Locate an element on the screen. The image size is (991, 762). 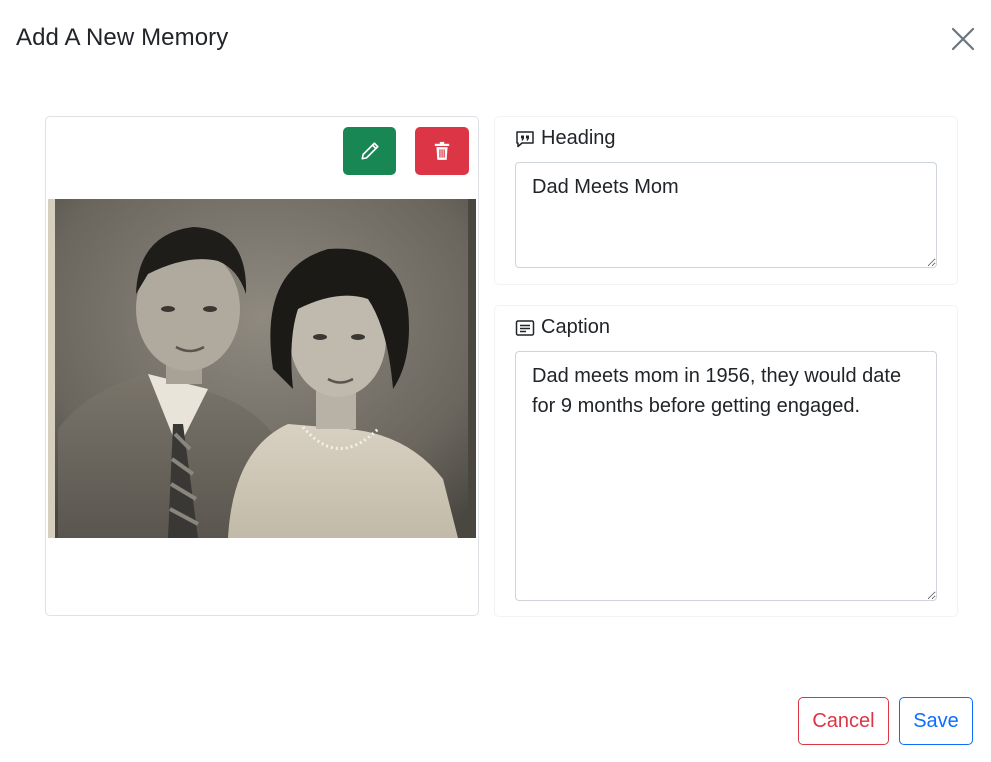
heading-label-text: Heading is located at coordinates (578, 138).